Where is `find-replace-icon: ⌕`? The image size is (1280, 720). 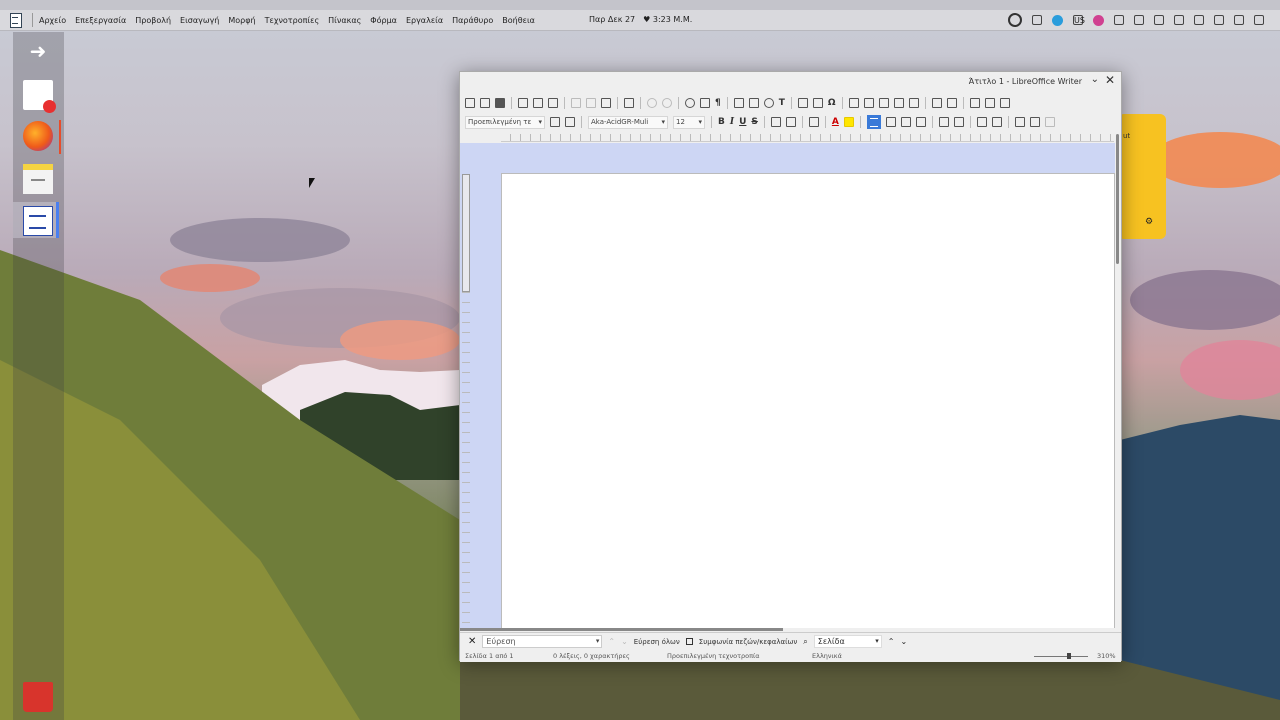 find-replace-icon: ⌕ is located at coordinates (805, 642).